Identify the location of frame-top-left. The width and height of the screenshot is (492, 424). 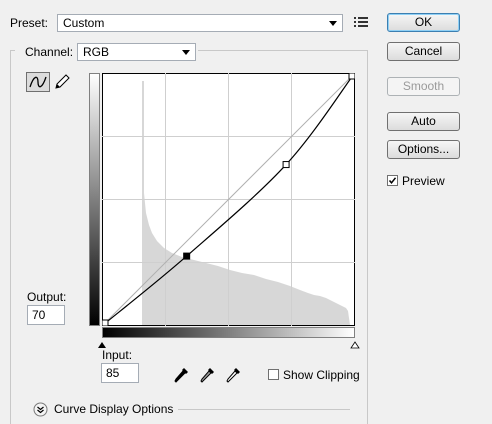
(12, 50).